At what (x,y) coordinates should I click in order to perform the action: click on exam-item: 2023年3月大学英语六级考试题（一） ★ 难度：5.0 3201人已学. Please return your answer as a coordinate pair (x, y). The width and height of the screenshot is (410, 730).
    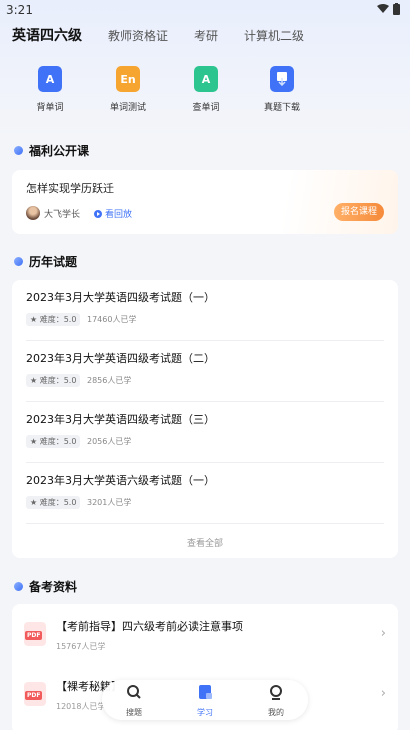
    Looking at the image, I should click on (205, 493).